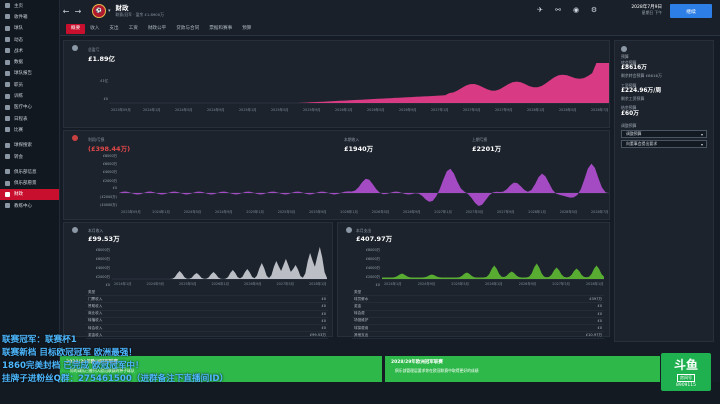 The image size is (720, 404). I want to click on adjust-budget-dropdown: 调整预算 ▾, so click(664, 134).